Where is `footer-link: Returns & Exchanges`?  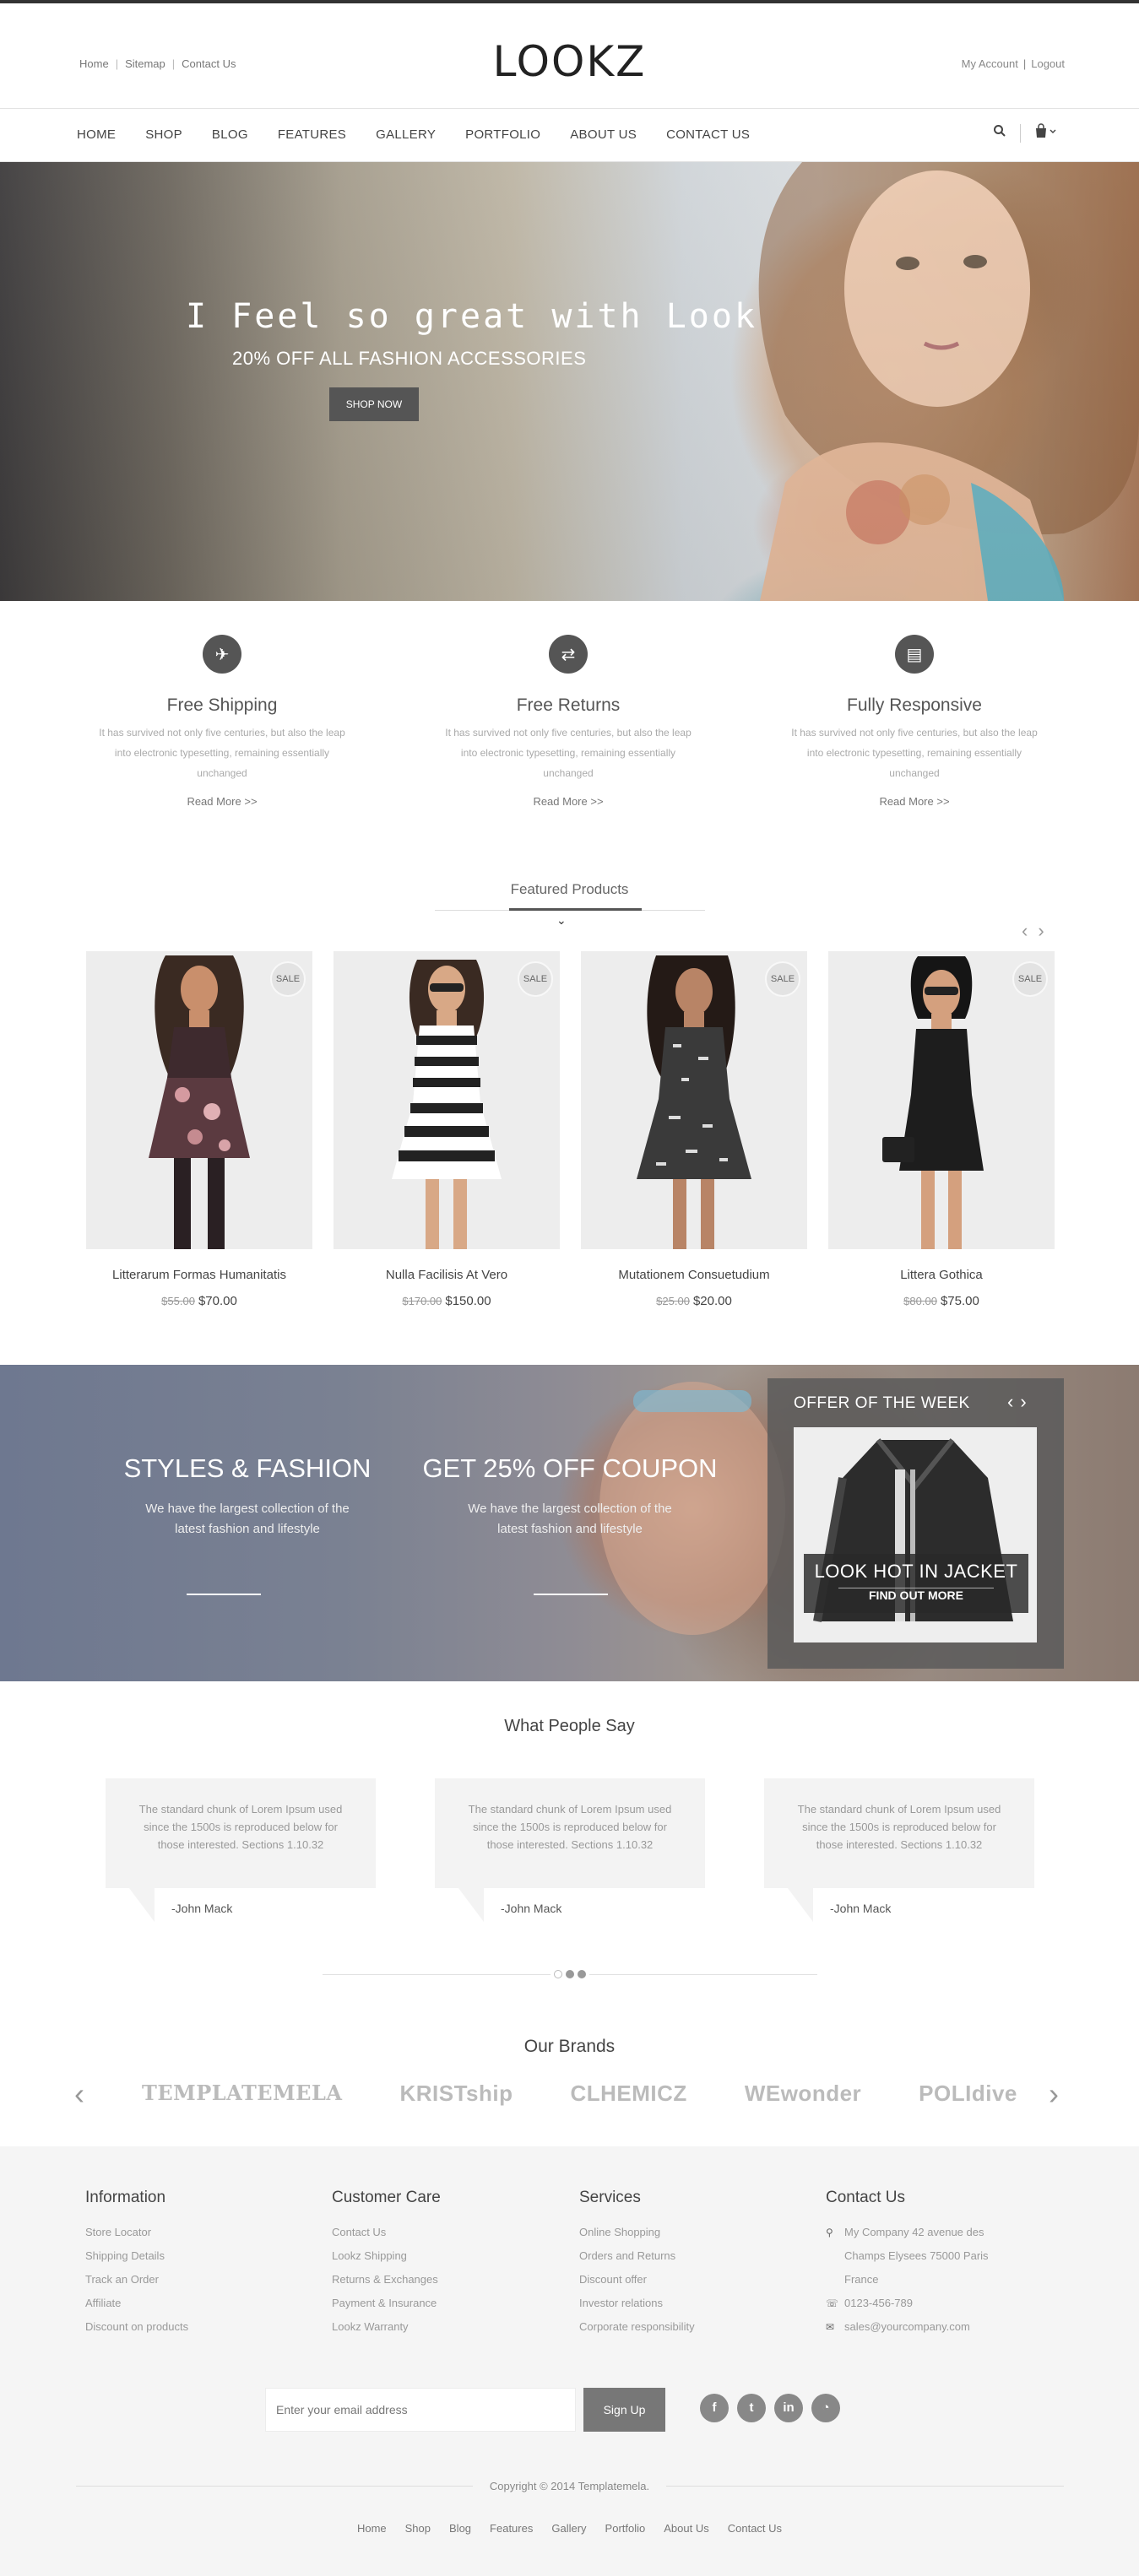 footer-link: Returns & Exchanges is located at coordinates (450, 2280).